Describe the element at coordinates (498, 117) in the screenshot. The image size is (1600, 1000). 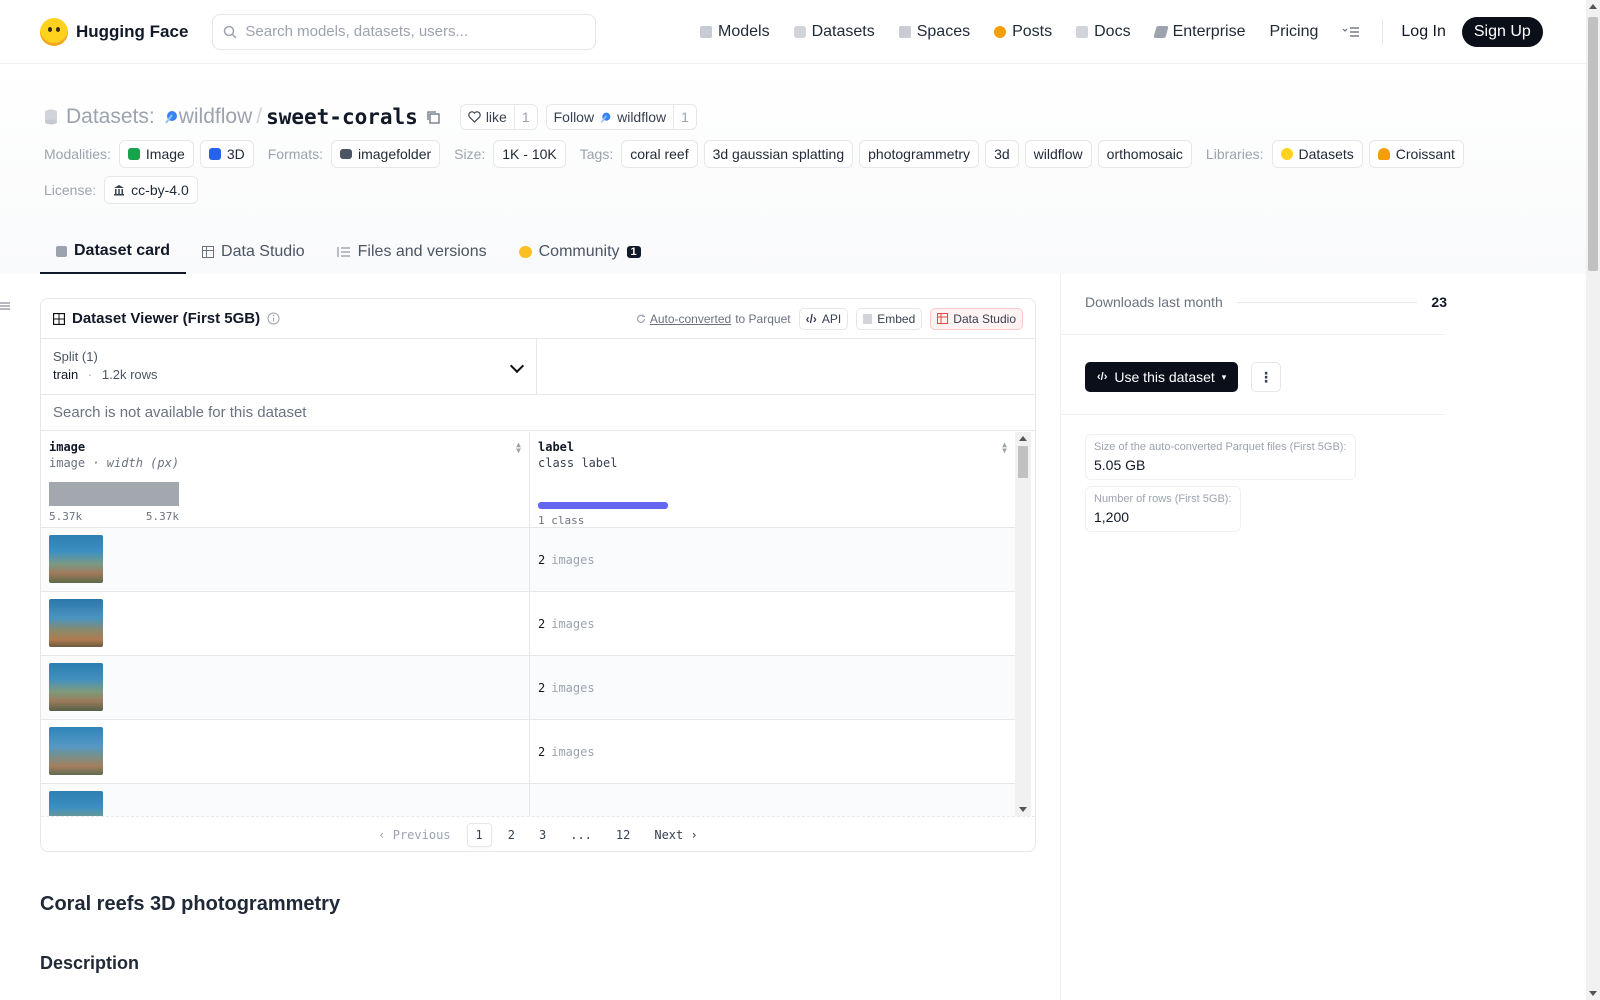
I see `like-button: like 1` at that location.